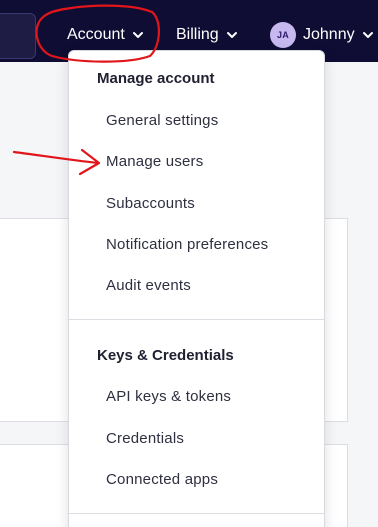 This screenshot has width=378, height=527. I want to click on user-menu-button: JA Johnny, so click(322, 35).